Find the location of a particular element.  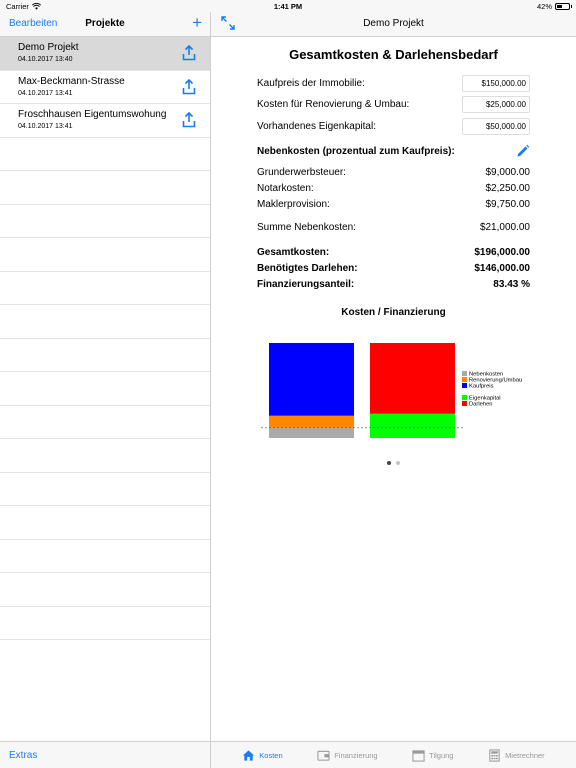

legend-label: Darlehen is located at coordinates (481, 405).